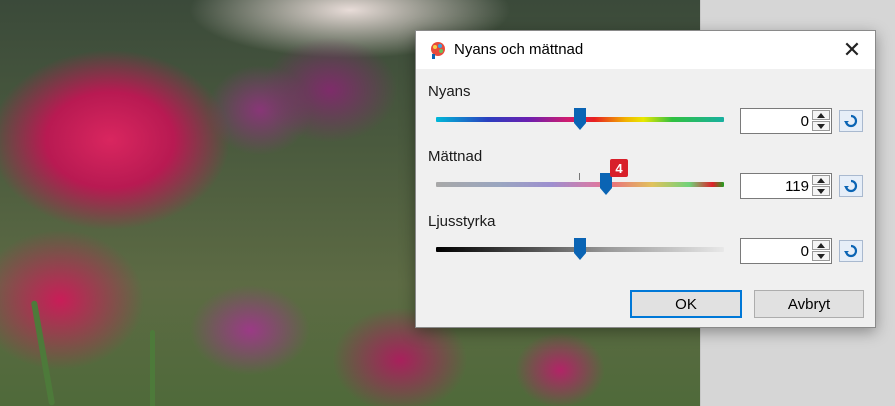 The height and width of the screenshot is (406, 895). What do you see at coordinates (804, 251) in the screenshot?
I see `lightness-value: 0` at bounding box center [804, 251].